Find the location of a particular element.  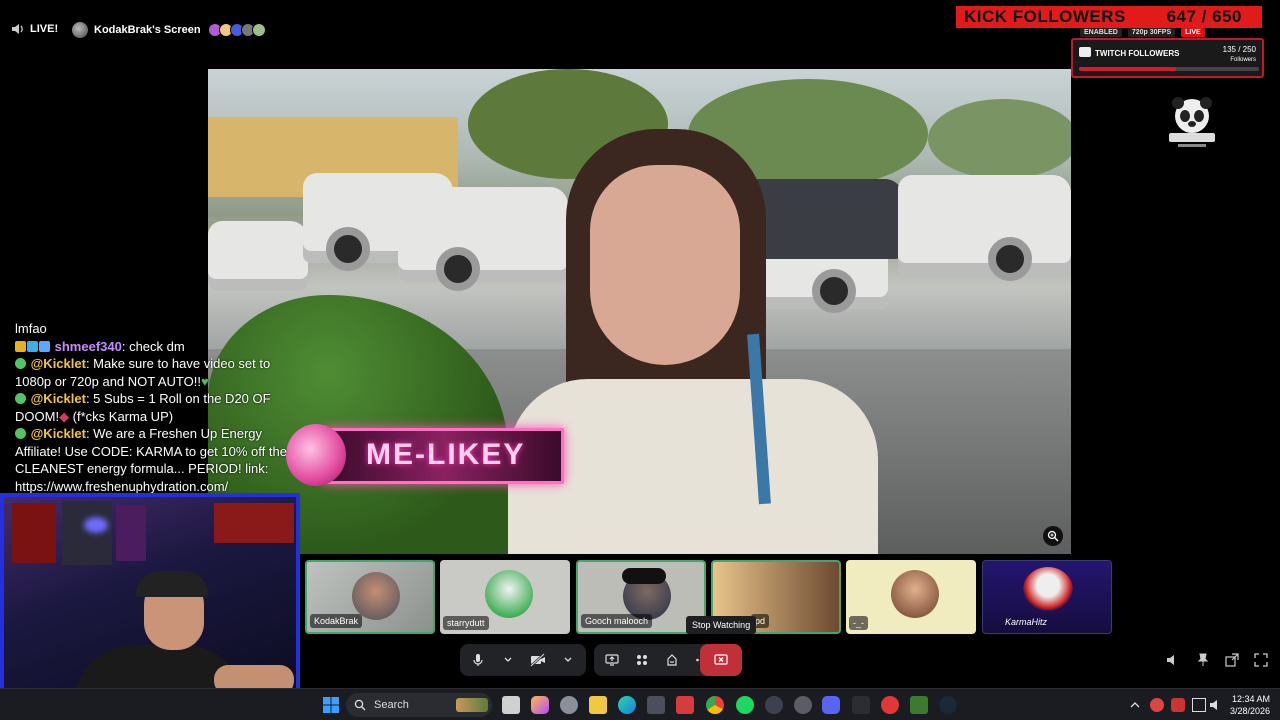

store-icon is located at coordinates (656, 705).